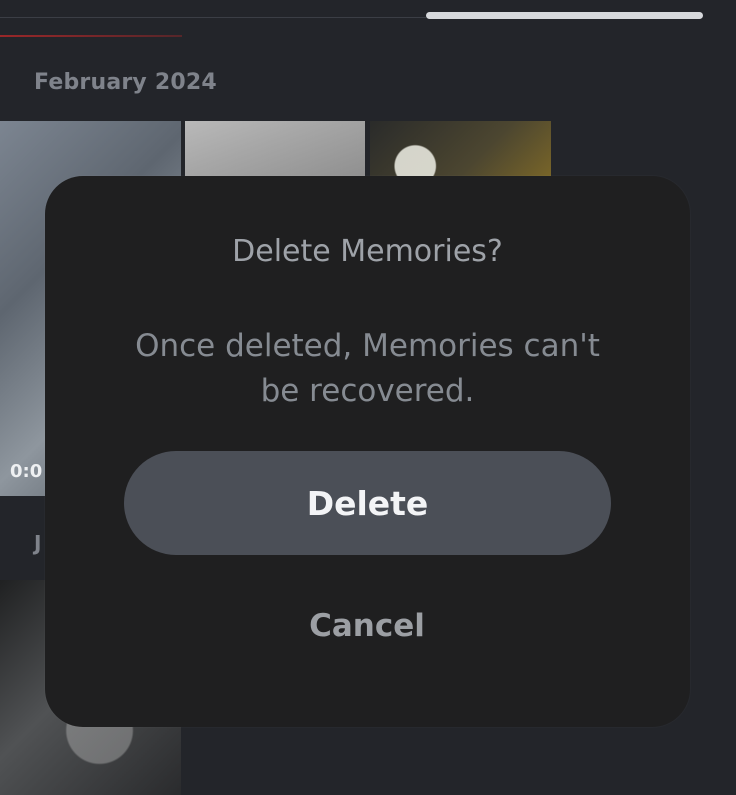  What do you see at coordinates (367, 503) in the screenshot?
I see `delete-button: Delete` at bounding box center [367, 503].